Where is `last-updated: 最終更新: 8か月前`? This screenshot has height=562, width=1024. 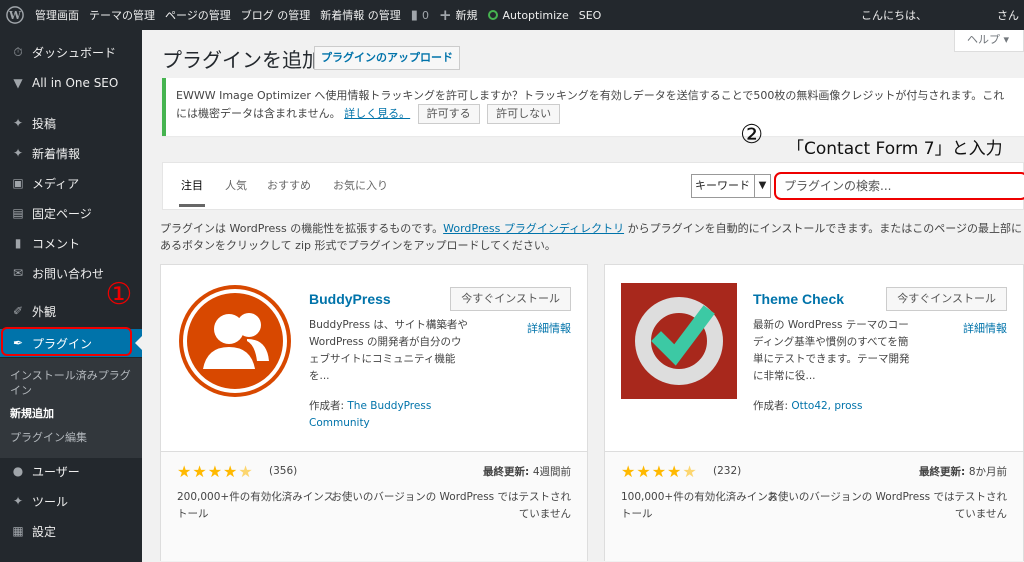
last-updated: 最終更新: 8か月前 is located at coordinates (963, 471).